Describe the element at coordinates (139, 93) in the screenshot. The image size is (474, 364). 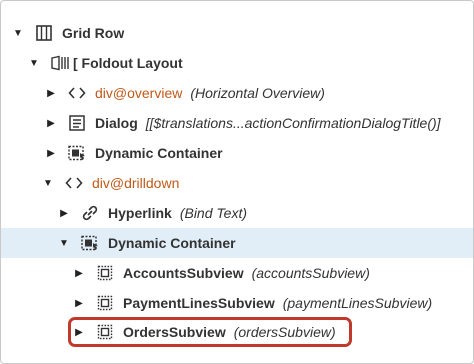
I see `tree-node-label: div@overview` at that location.